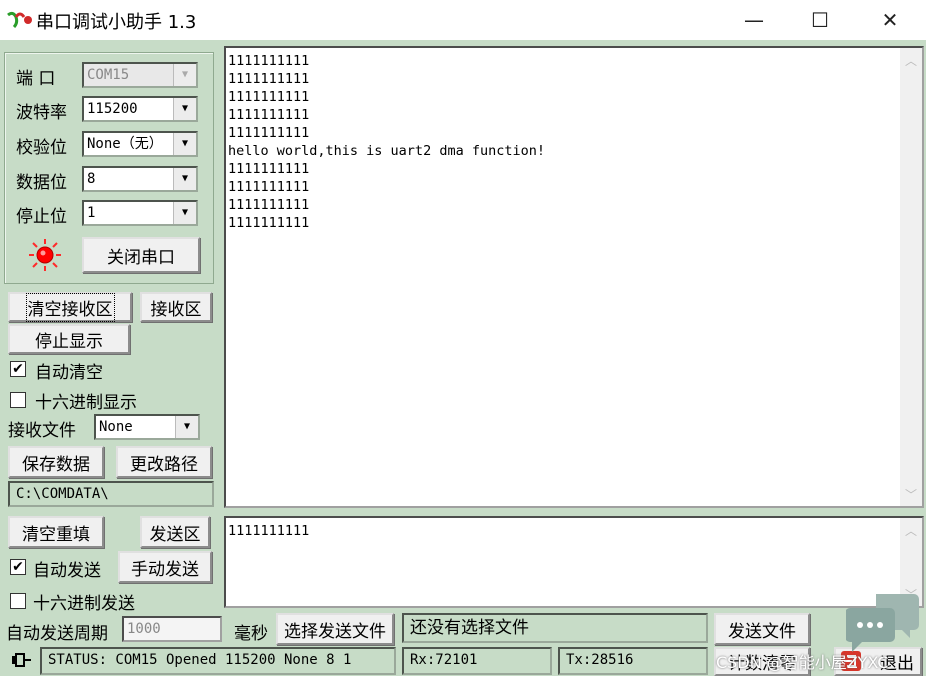 This screenshot has width=926, height=676. I want to click on watermark: CSDN @智能小屋ZYXC, so click(802, 662).